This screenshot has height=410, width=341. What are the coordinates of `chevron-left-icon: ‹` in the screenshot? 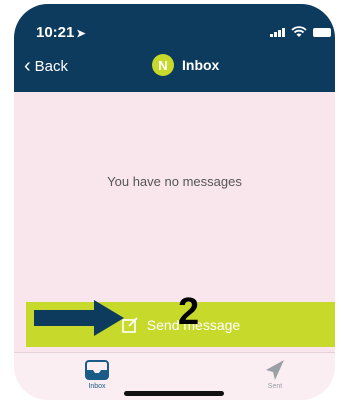 It's located at (27, 66).